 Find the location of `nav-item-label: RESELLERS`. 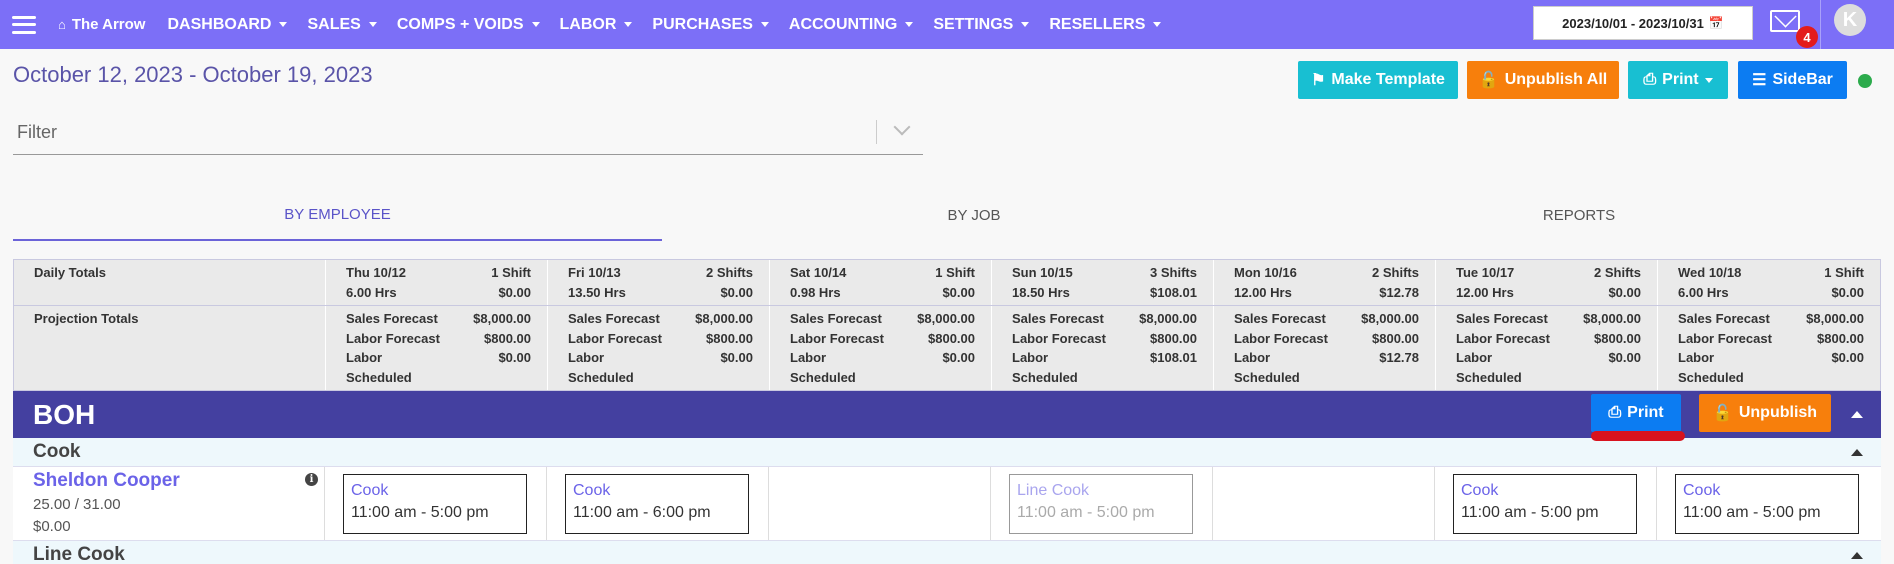

nav-item-label: RESELLERS is located at coordinates (1097, 24).